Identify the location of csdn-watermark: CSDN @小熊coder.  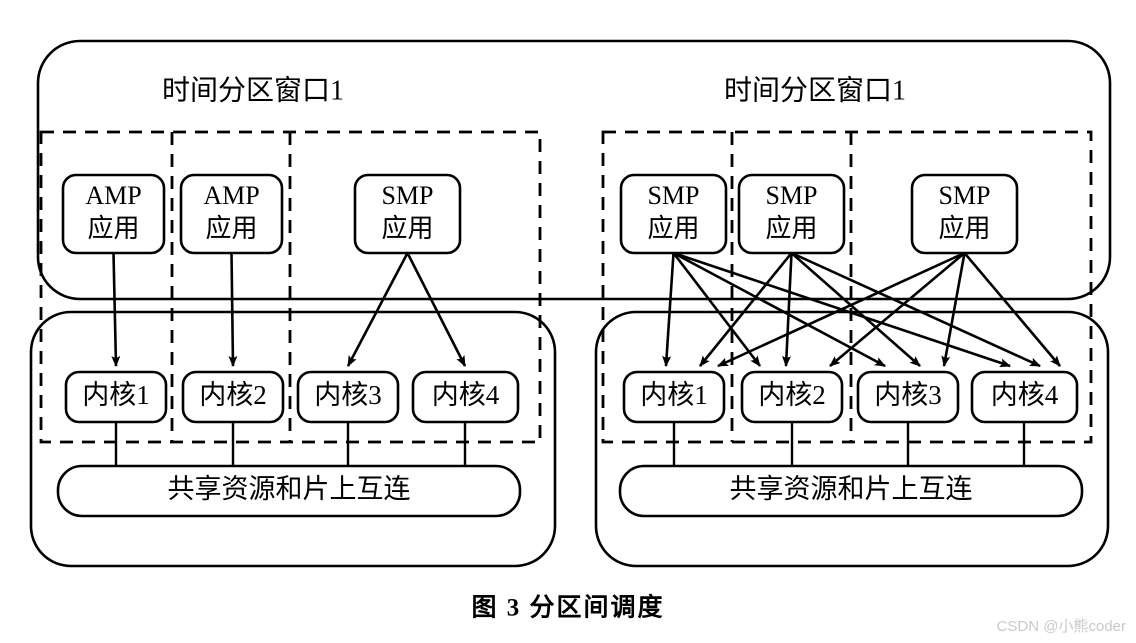
(1061, 626).